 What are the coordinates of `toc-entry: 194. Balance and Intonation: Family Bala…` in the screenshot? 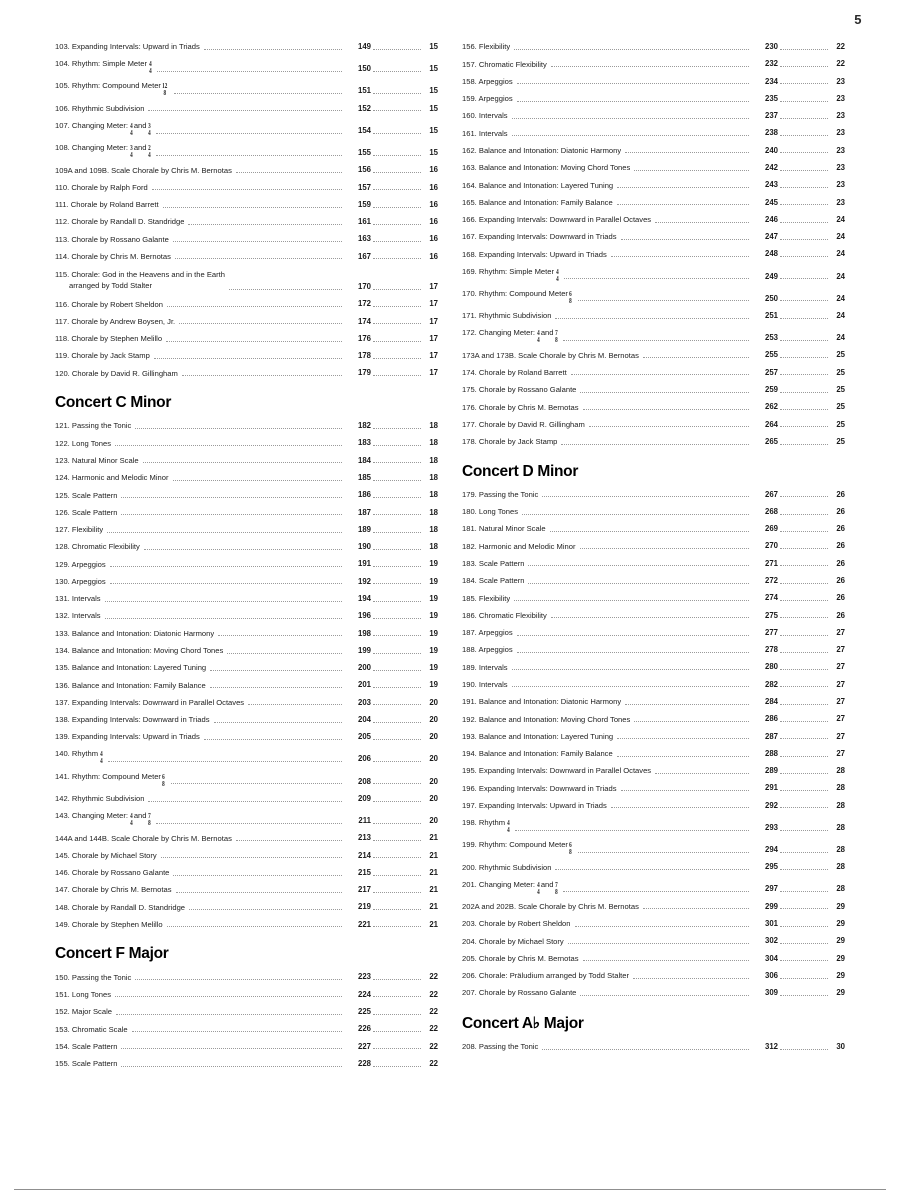 It's located at (653, 754).